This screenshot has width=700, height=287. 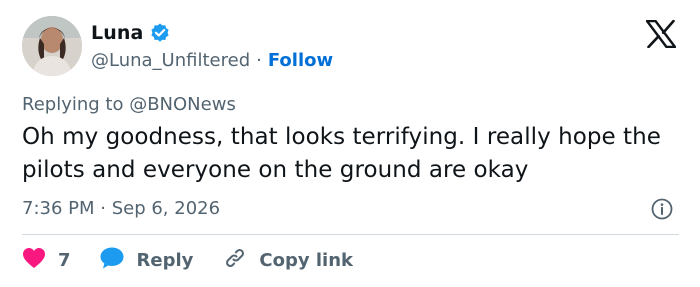 I want to click on like-button: 7, so click(x=46, y=260).